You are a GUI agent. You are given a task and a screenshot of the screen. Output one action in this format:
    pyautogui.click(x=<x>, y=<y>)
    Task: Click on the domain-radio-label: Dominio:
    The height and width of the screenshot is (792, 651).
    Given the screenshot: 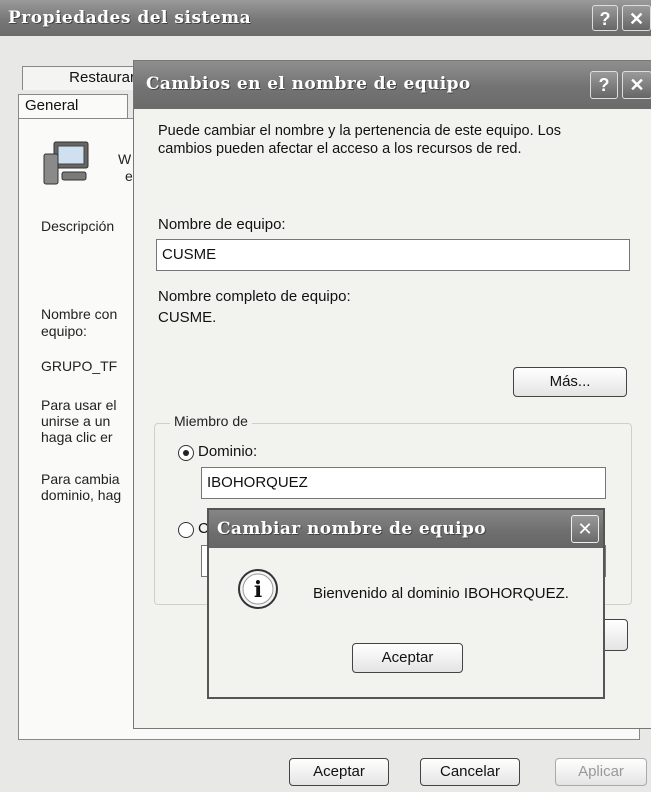 What is the action you would take?
    pyautogui.click(x=228, y=451)
    